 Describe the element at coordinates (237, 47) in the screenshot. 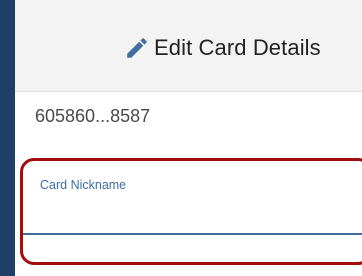

I see `page-title: Edit Card Details` at that location.